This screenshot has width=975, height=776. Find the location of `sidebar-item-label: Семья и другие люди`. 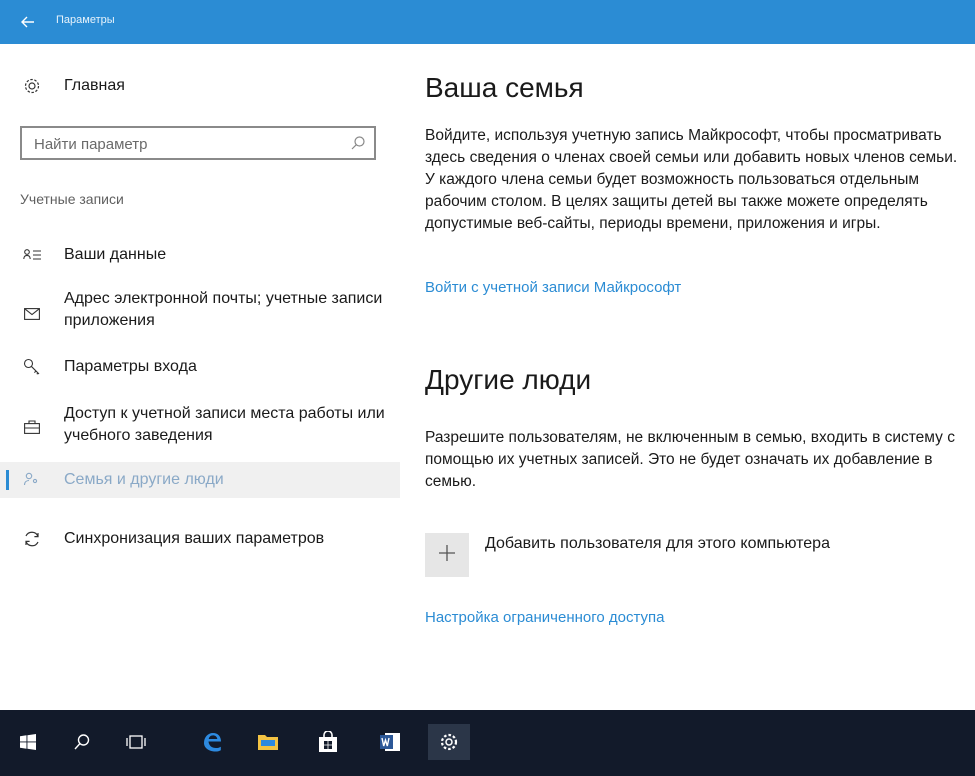

sidebar-item-label: Семья и другие люди is located at coordinates (144, 479).